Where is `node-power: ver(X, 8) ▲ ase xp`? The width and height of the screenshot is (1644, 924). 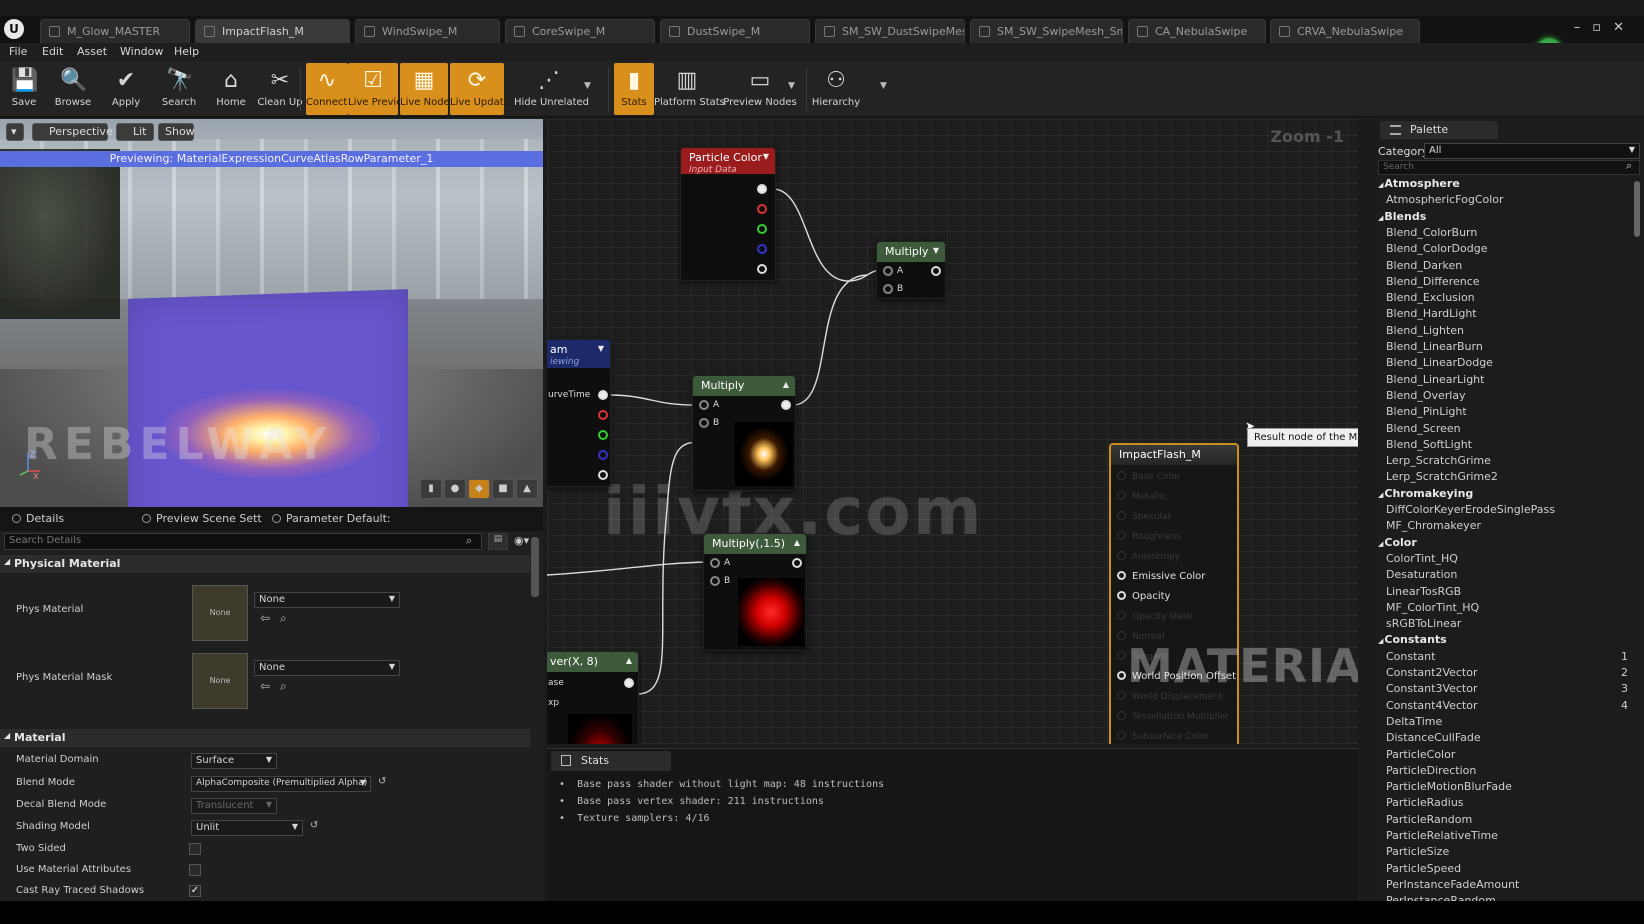 node-power: ver(X, 8) ▲ ase xp is located at coordinates (593, 697).